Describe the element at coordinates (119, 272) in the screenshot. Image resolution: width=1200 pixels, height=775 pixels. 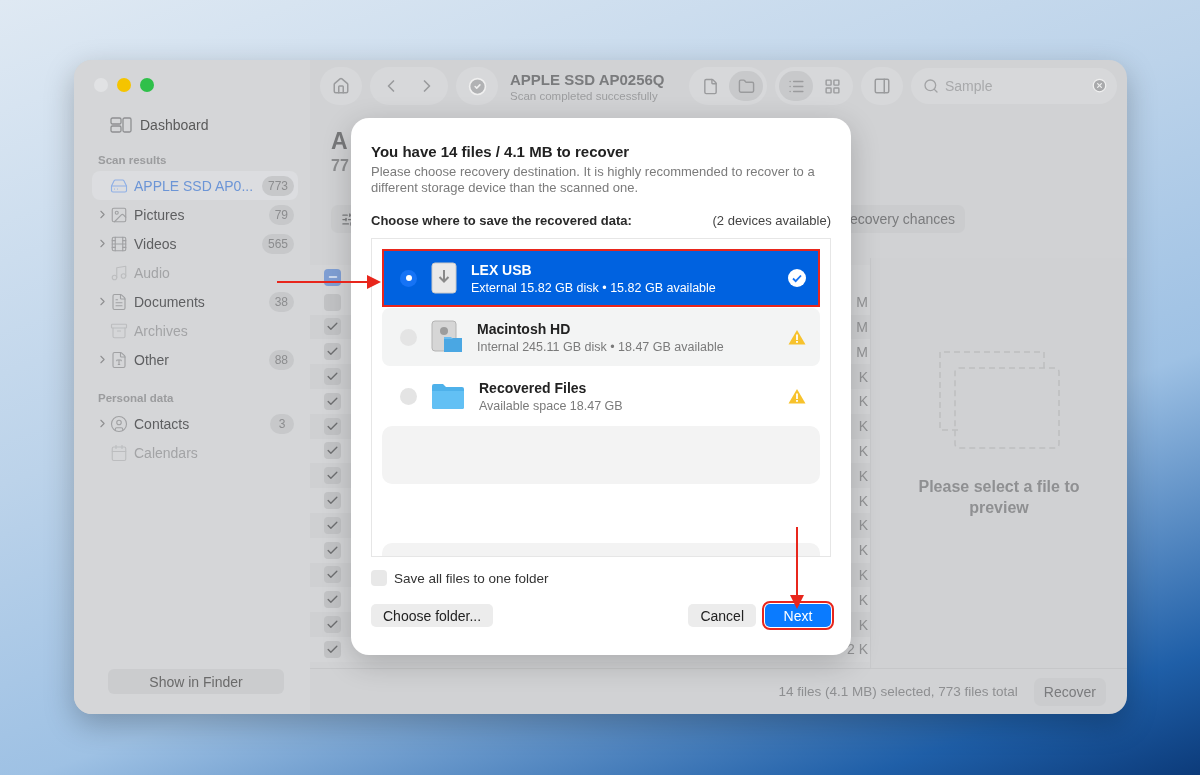
I see `music-note-icon` at that location.